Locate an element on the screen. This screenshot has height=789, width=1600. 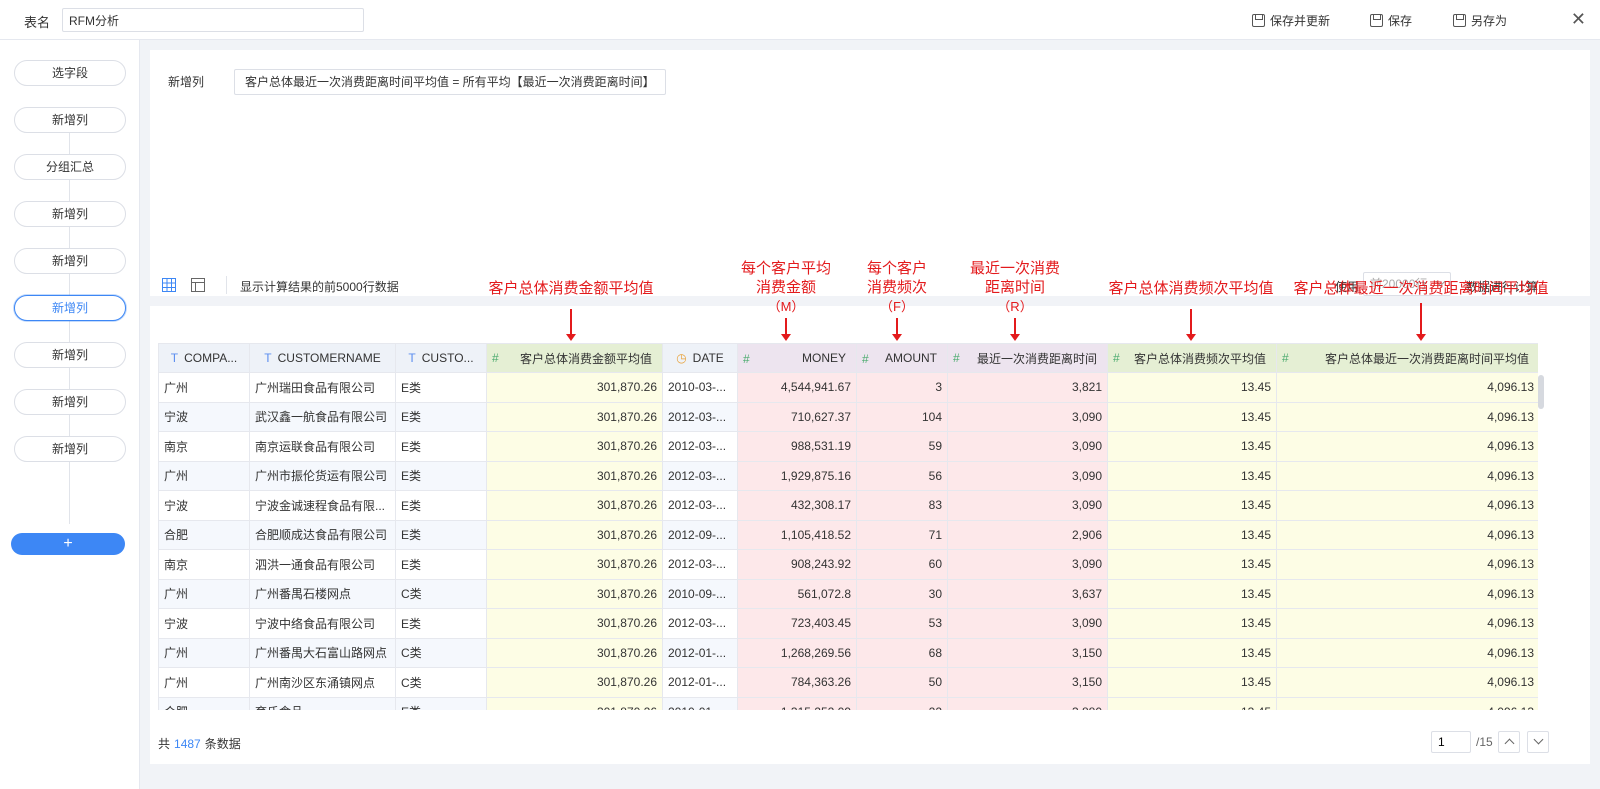
table-cell: 1,105,418.52 is located at coordinates (797, 534).